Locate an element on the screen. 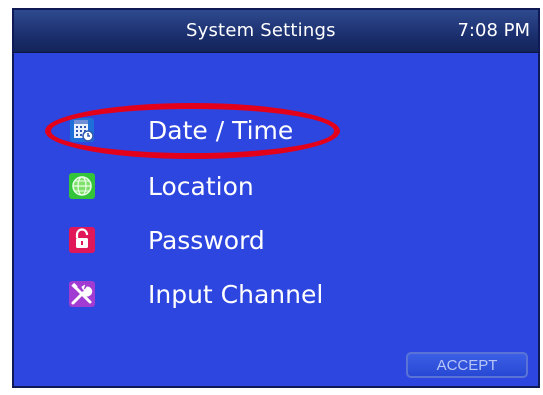 Image resolution: width=543 pixels, height=395 pixels. menu-item-location: Location is located at coordinates (238, 186).